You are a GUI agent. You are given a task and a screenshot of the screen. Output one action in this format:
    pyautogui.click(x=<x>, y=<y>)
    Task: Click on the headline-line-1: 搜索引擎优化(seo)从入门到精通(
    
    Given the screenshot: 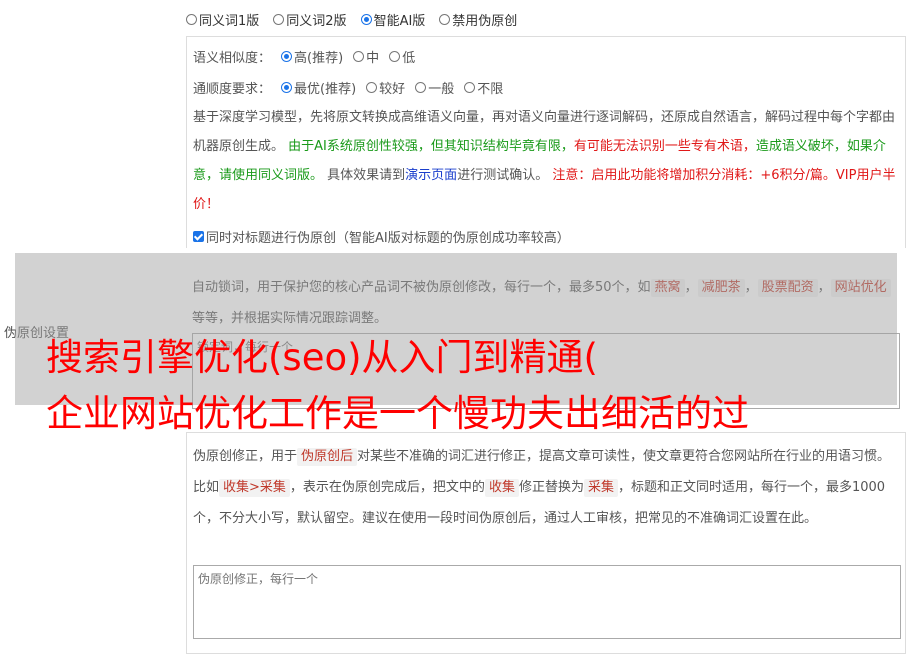 What is the action you would take?
    pyautogui.click(x=322, y=357)
    